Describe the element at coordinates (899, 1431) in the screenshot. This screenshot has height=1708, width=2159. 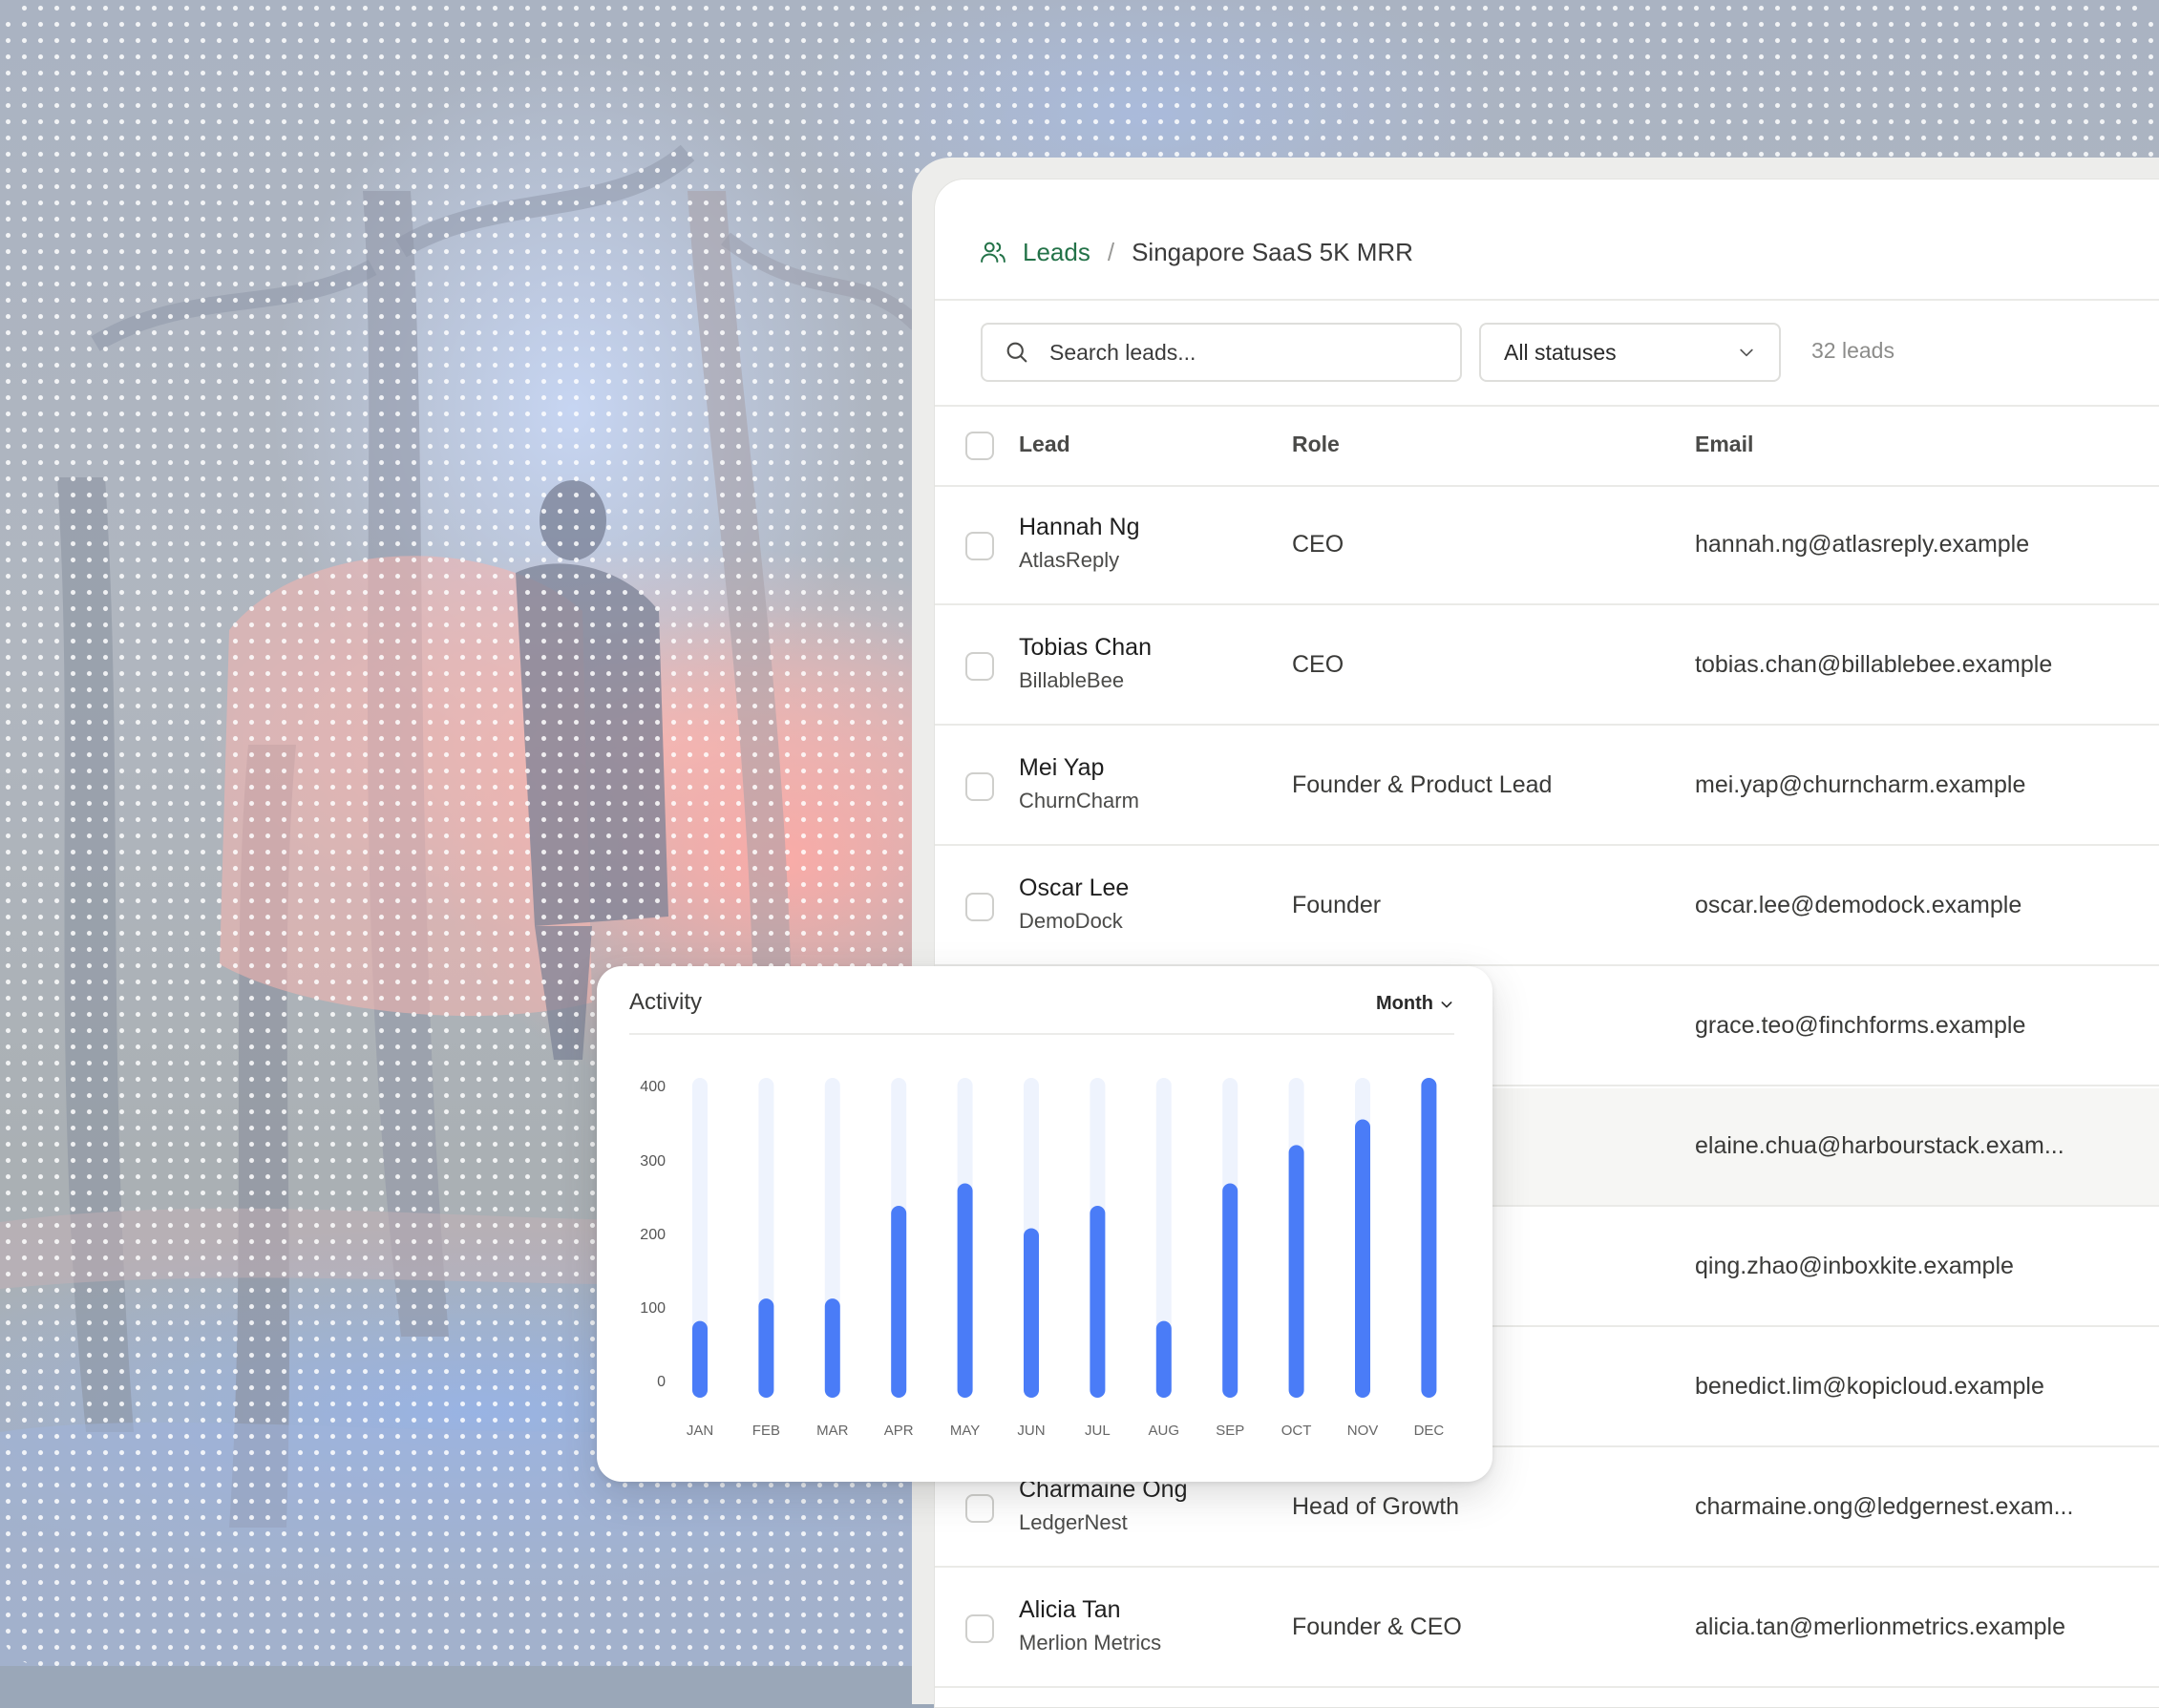
I see `x-tick-label: APR` at that location.